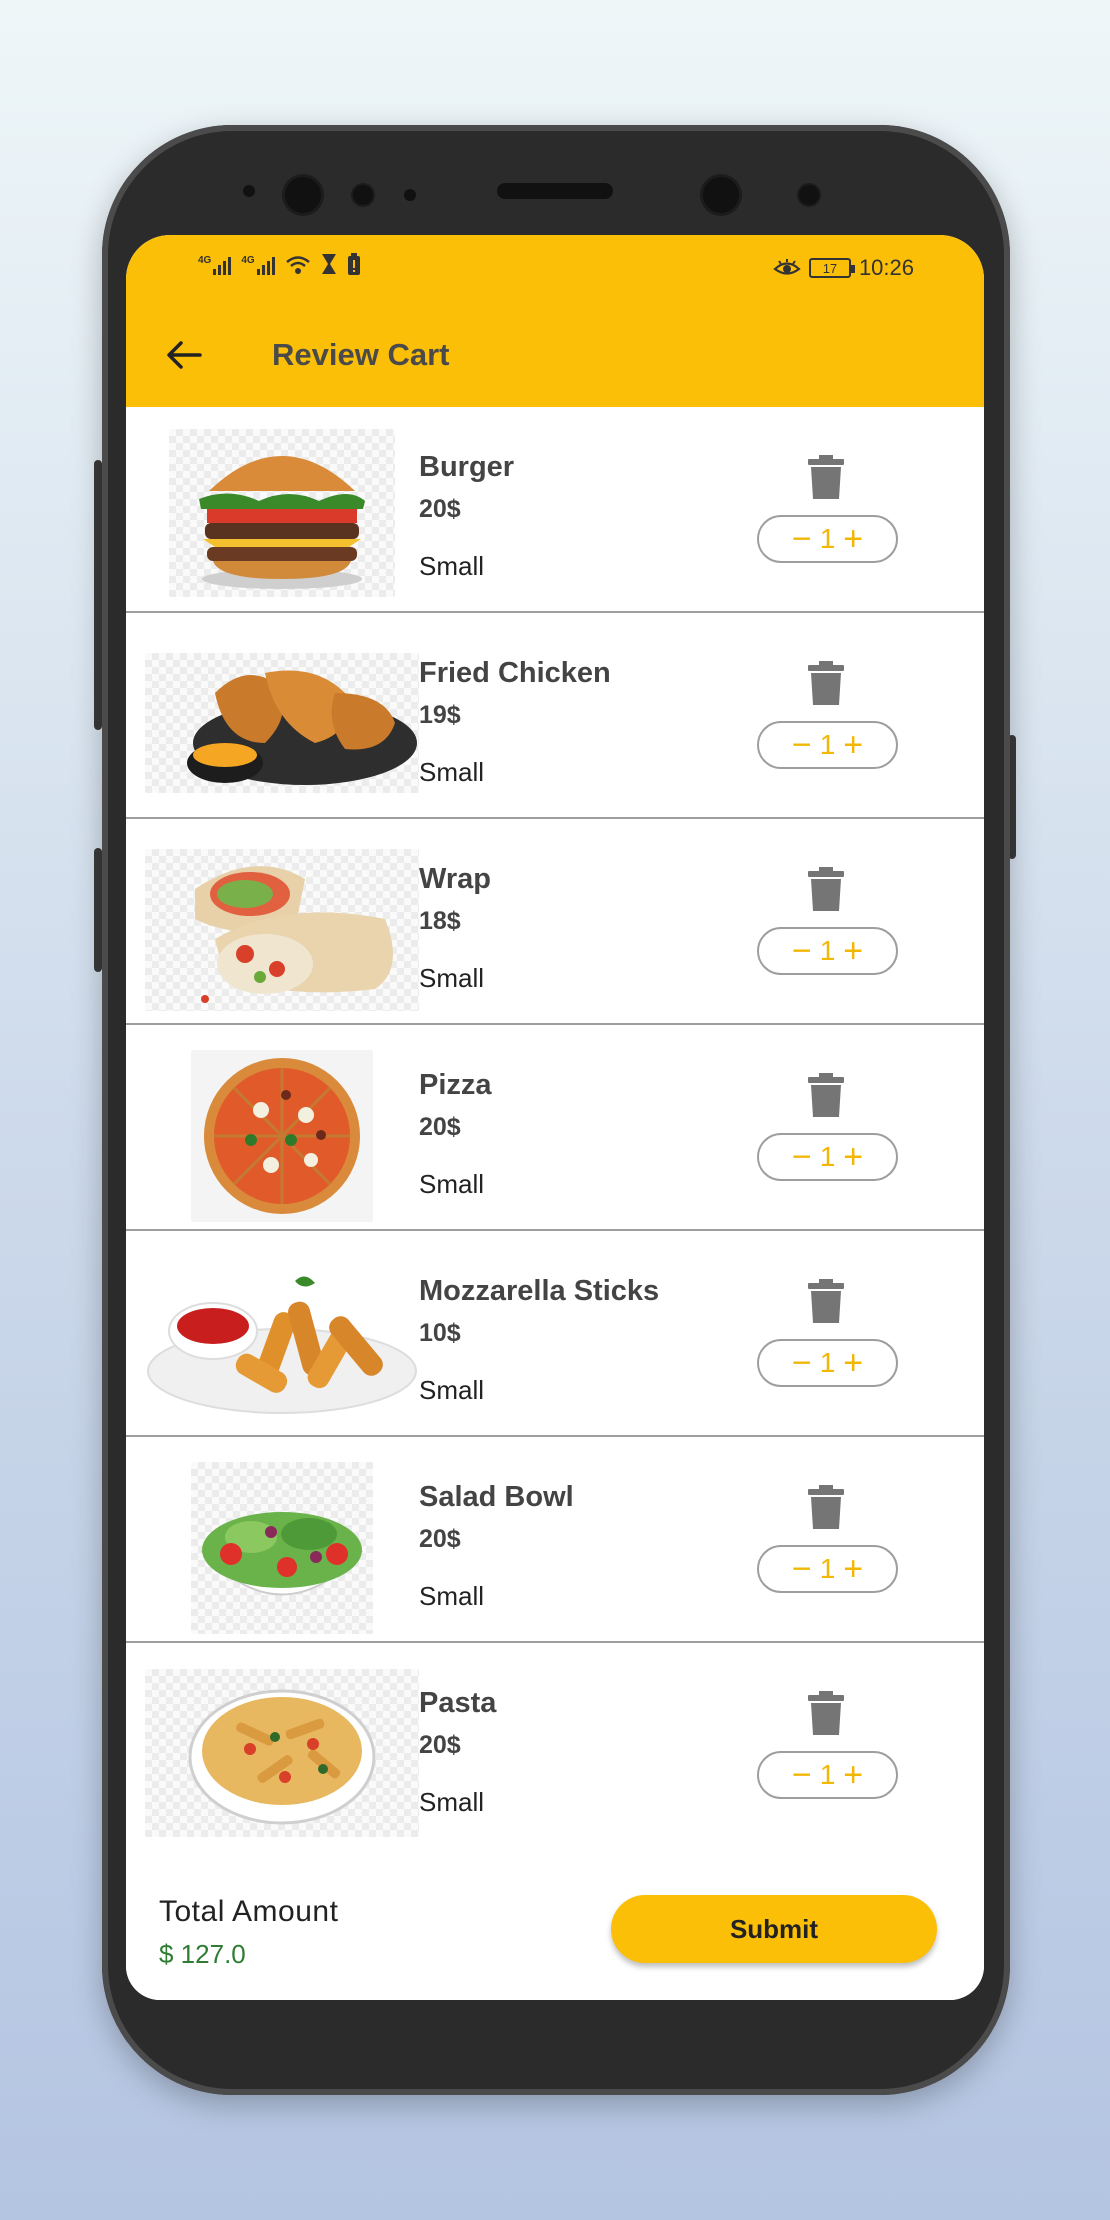  Describe the element at coordinates (831, 268) in the screenshot. I see `battery-icon: 17` at that location.